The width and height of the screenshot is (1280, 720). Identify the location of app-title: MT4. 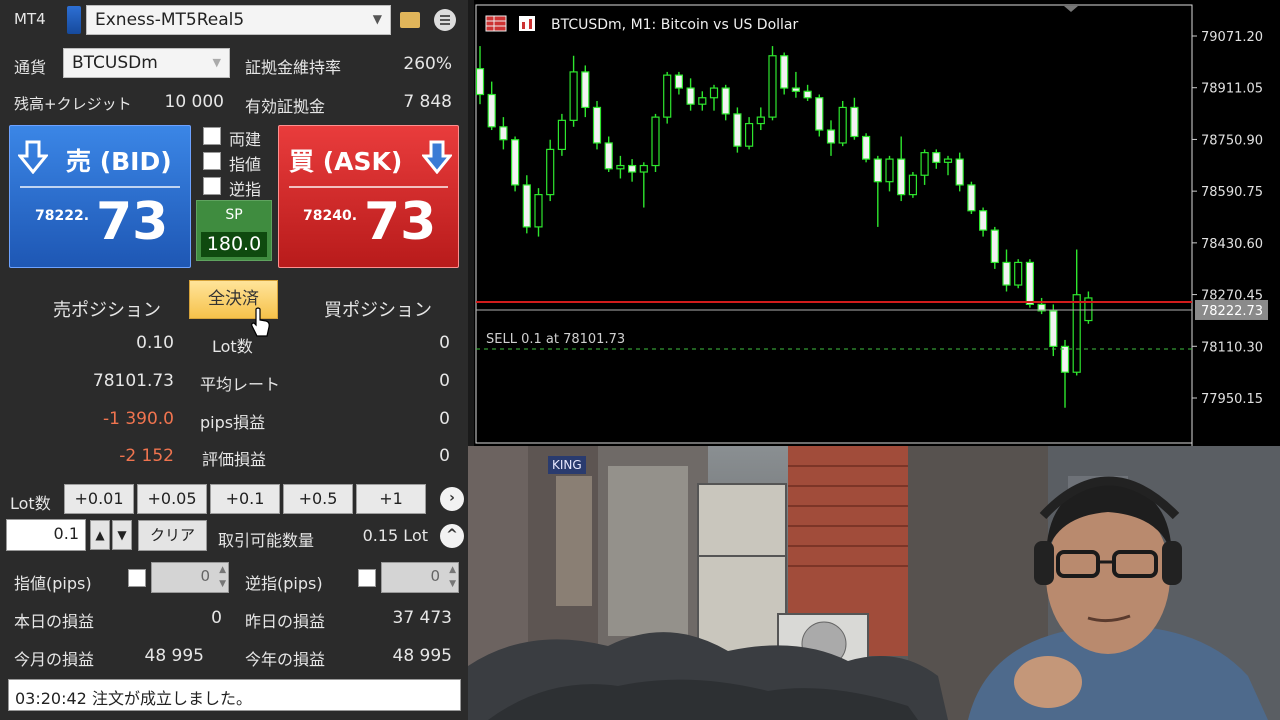
(30, 19).